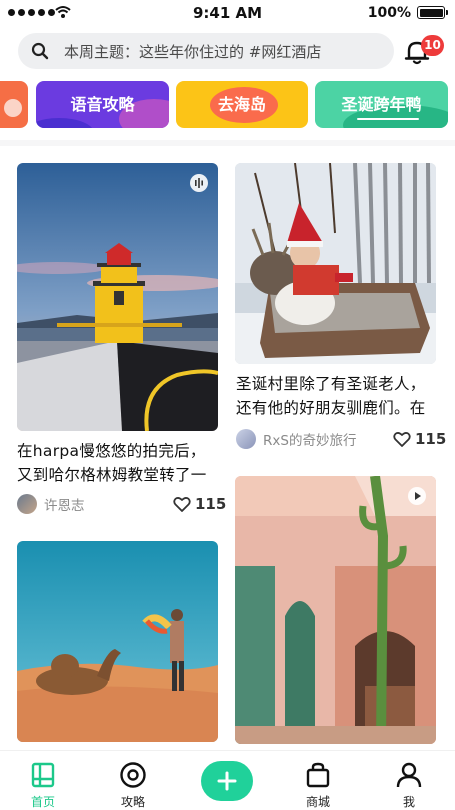 The image size is (455, 810). I want to click on category-chips: 语音攻略 去海岛 圣诞跨年鸭, so click(227, 105).